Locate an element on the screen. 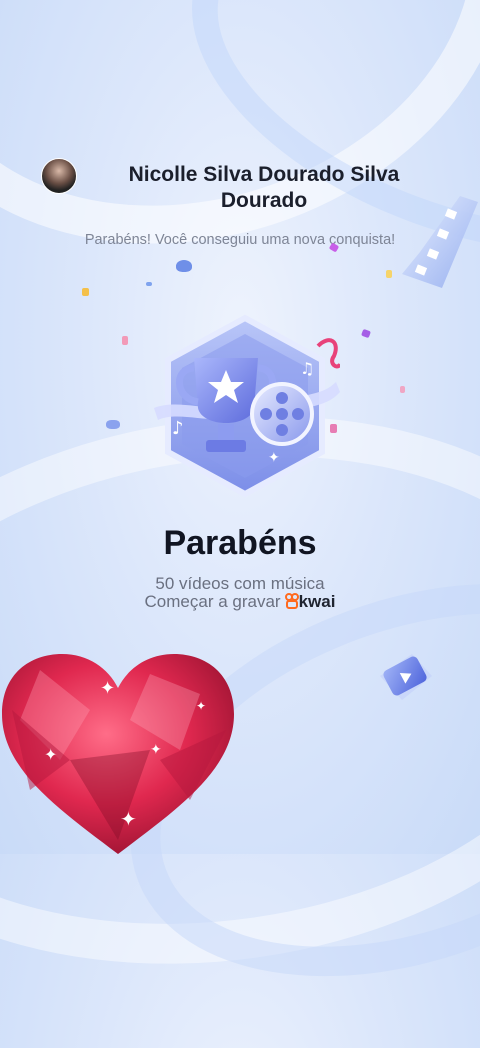 The image size is (480, 1048). username: Nicolle Silva Dourado Silva Dourado is located at coordinates (264, 187).